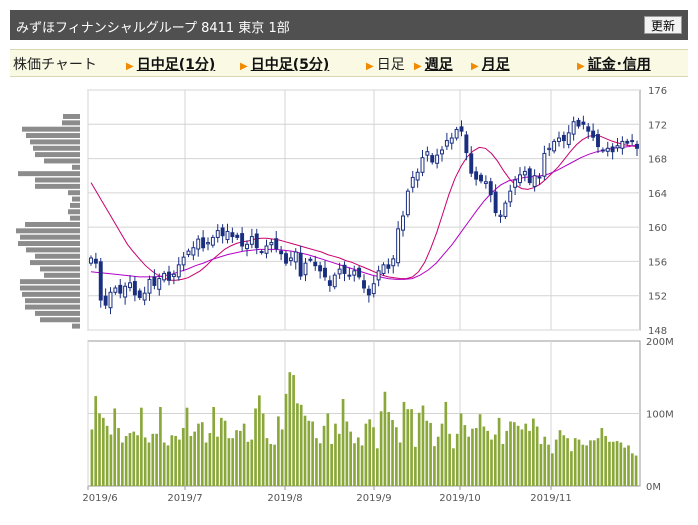  Describe the element at coordinates (99, 498) in the screenshot. I see `x-tick-label: 2019/6` at that location.